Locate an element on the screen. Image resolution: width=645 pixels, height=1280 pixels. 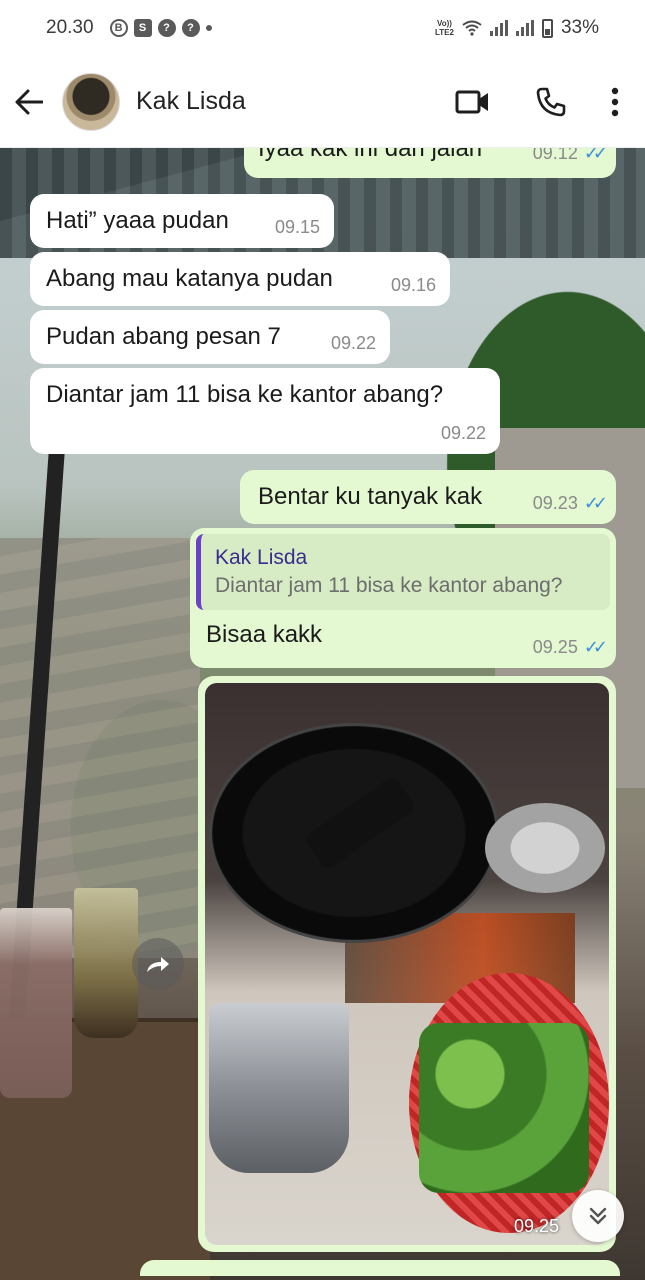
message-bubble-incoming: Pudan abang pesan 7 09.22 is located at coordinates (210, 337).